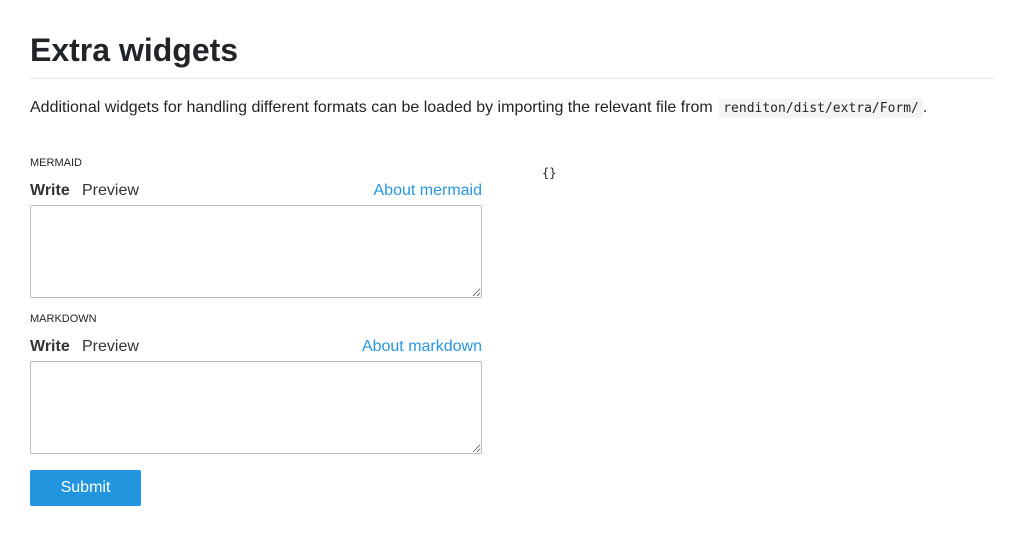  I want to click on mermaid-field-group: MERMAID Write Preview About mermaid, so click(256, 227).